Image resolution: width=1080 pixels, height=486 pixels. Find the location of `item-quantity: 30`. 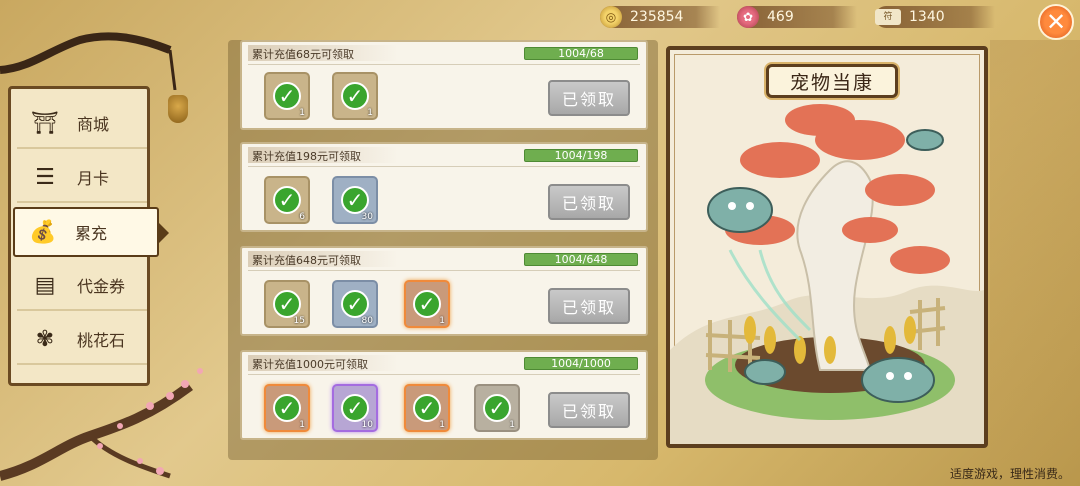

item-quantity: 30 is located at coordinates (367, 217).